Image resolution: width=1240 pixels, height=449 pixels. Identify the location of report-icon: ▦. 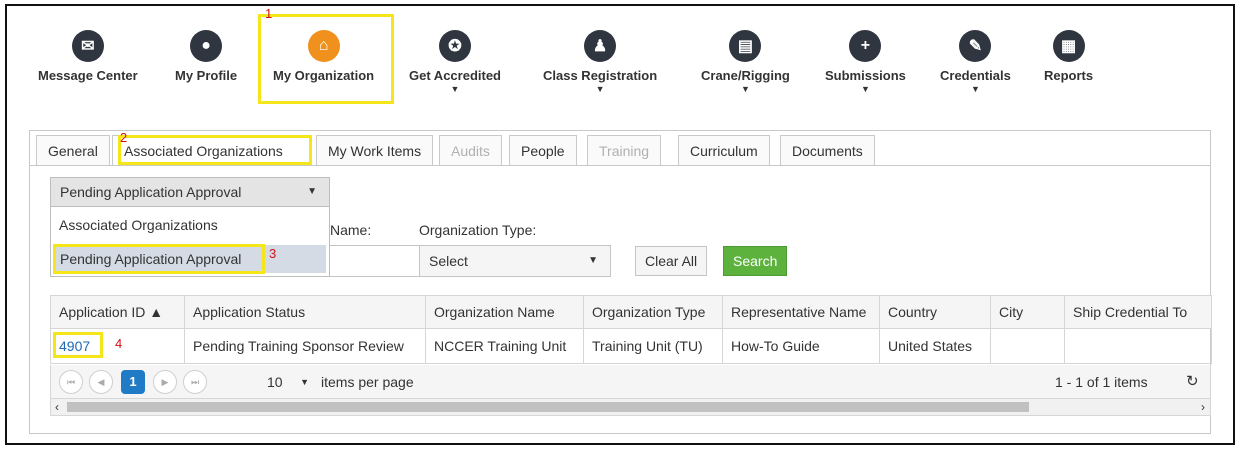
(1068, 46).